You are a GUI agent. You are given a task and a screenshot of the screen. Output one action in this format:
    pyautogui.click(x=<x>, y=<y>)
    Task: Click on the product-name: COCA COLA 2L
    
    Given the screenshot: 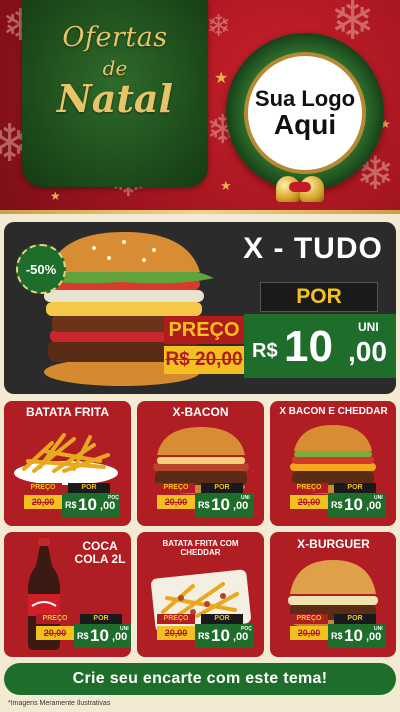 What is the action you would take?
    pyautogui.click(x=100, y=553)
    